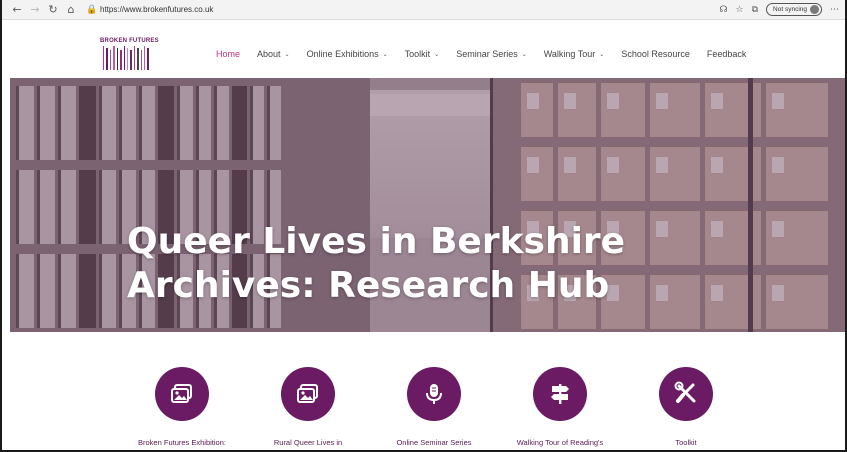 Image resolution: width=847 pixels, height=452 pixels. Describe the element at coordinates (686, 394) in the screenshot. I see `tools-icon` at that location.